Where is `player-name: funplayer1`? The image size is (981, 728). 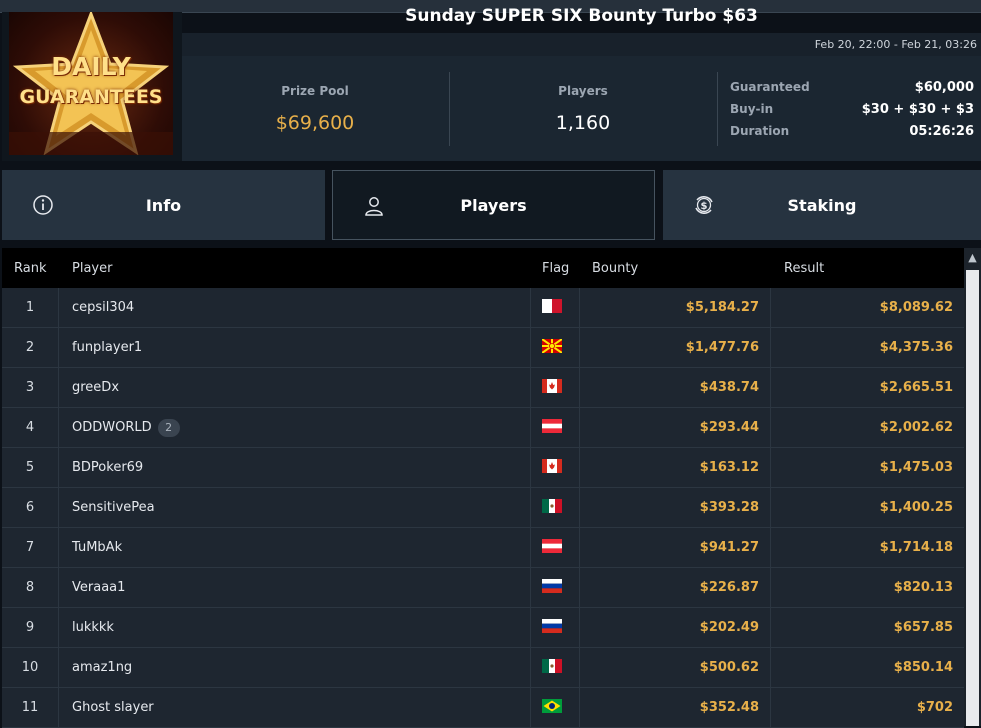
player-name: funplayer1 is located at coordinates (107, 347).